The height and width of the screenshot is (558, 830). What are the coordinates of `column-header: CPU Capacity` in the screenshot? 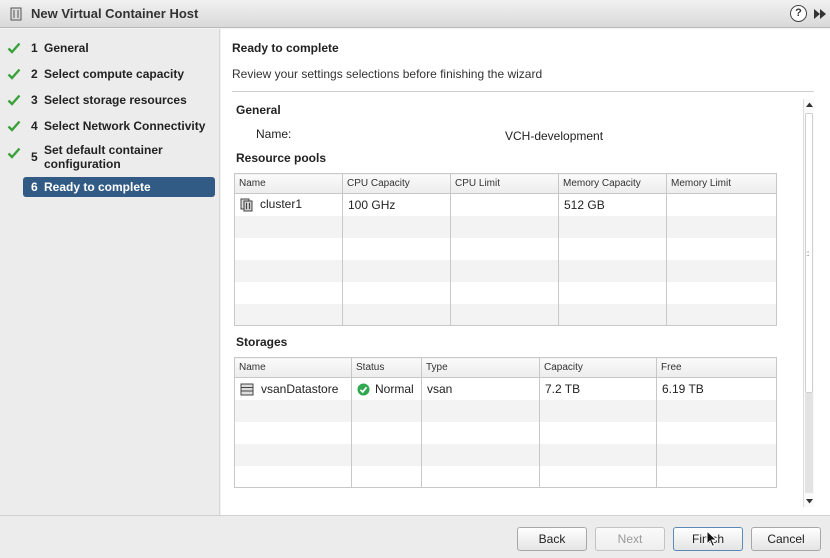 It's located at (396, 183).